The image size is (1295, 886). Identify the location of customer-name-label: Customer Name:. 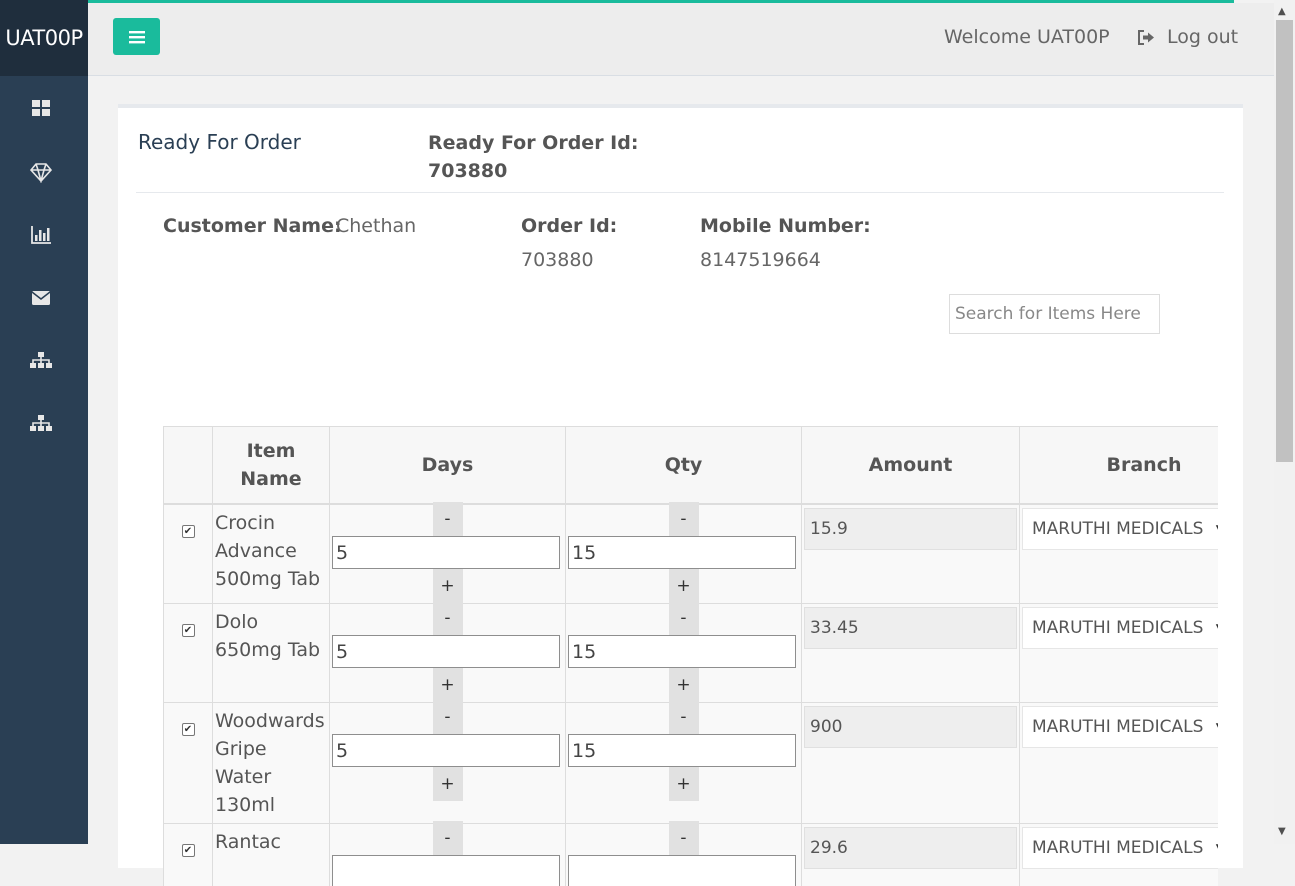
(252, 226).